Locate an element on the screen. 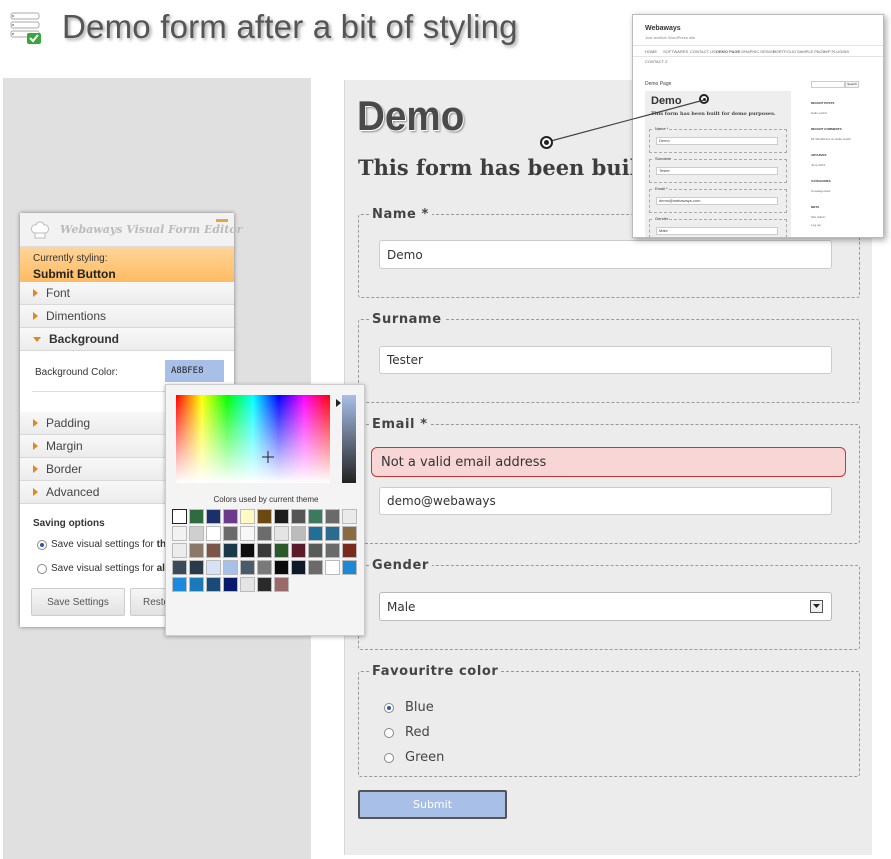 This screenshot has width=891, height=859. crosshair-icon is located at coordinates (268, 457).